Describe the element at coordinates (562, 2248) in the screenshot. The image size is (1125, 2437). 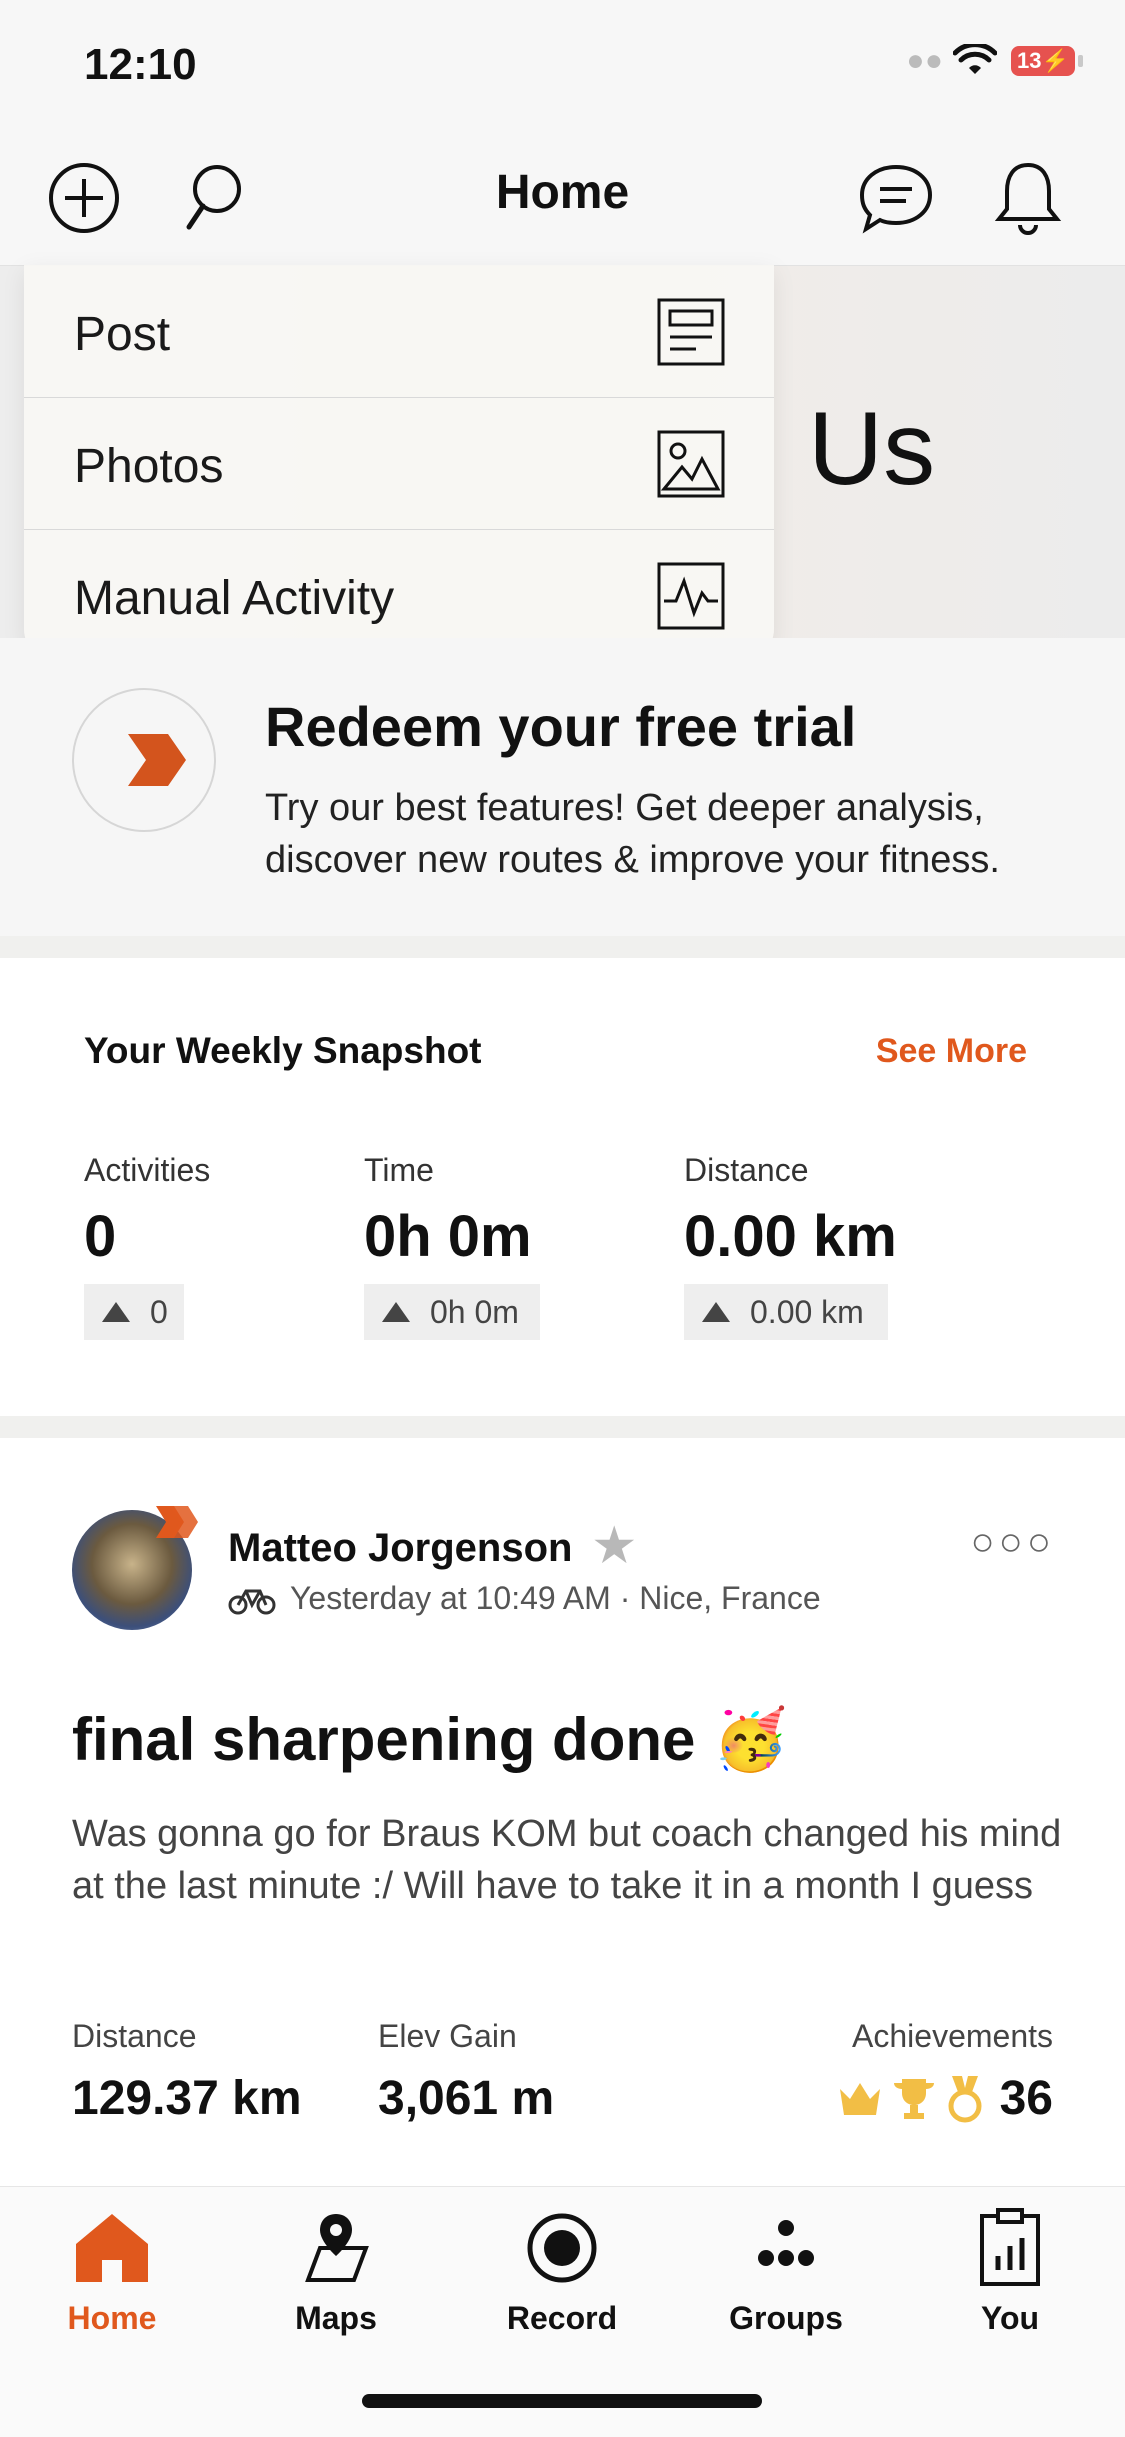
I see `record-icon` at that location.